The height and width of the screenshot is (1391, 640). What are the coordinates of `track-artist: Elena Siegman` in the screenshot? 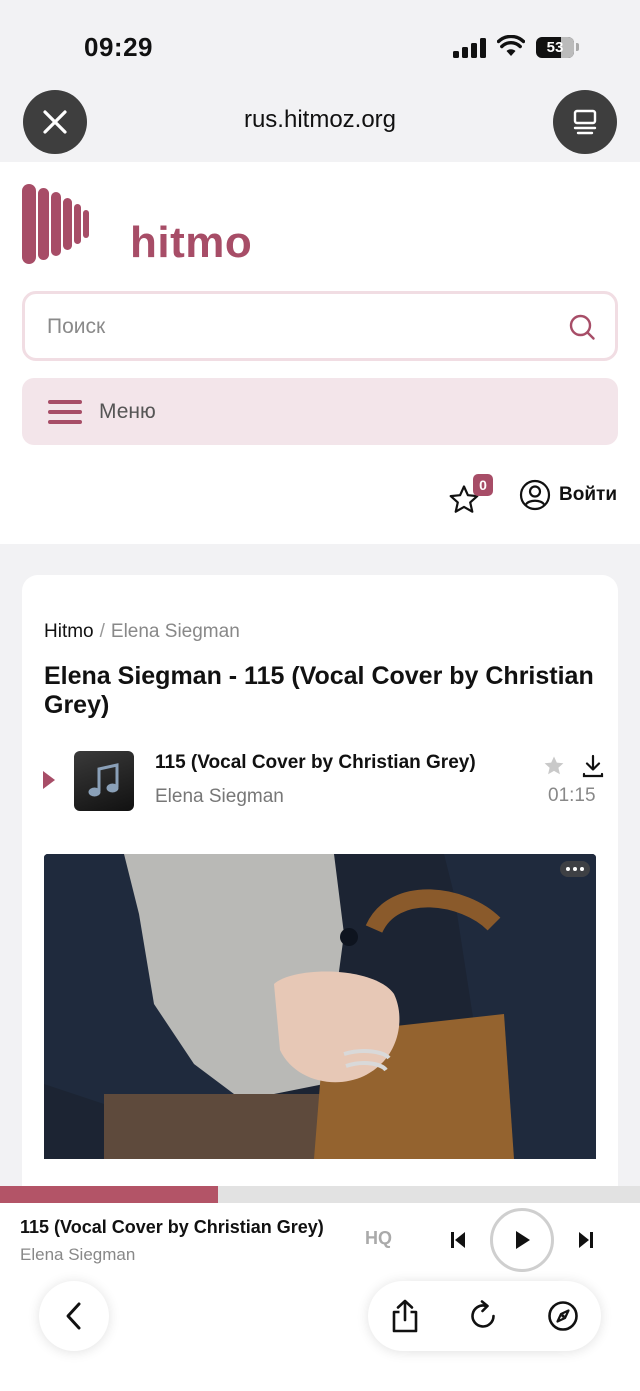 It's located at (219, 797).